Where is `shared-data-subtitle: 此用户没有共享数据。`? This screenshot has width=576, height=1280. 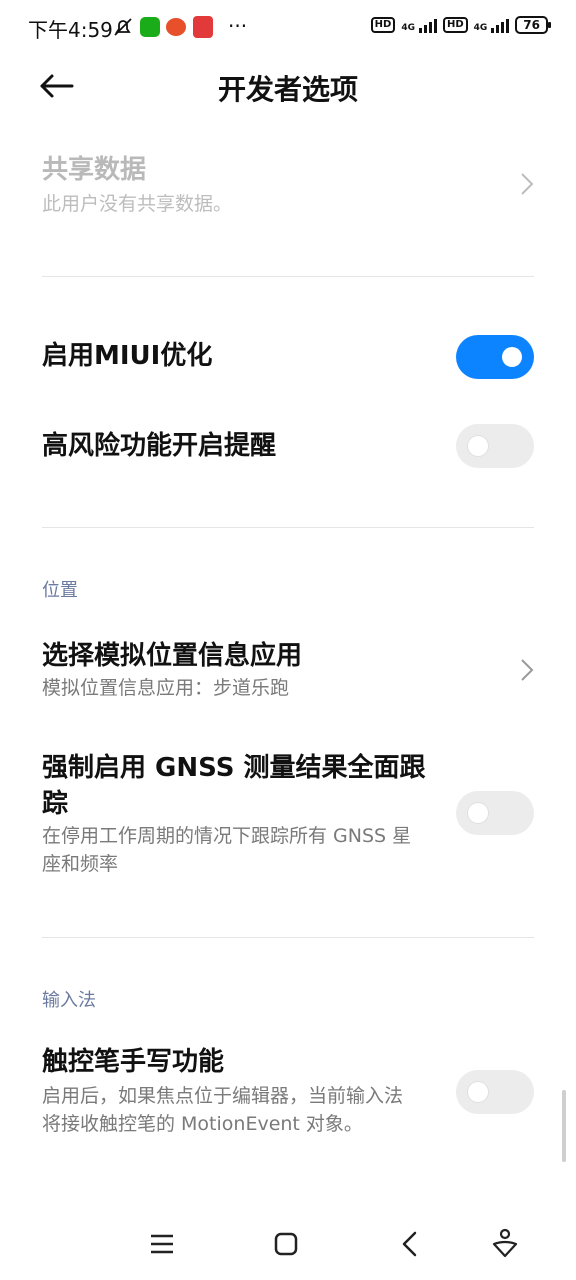
shared-data-subtitle: 此用户没有共享数据。 is located at coordinates (137, 204).